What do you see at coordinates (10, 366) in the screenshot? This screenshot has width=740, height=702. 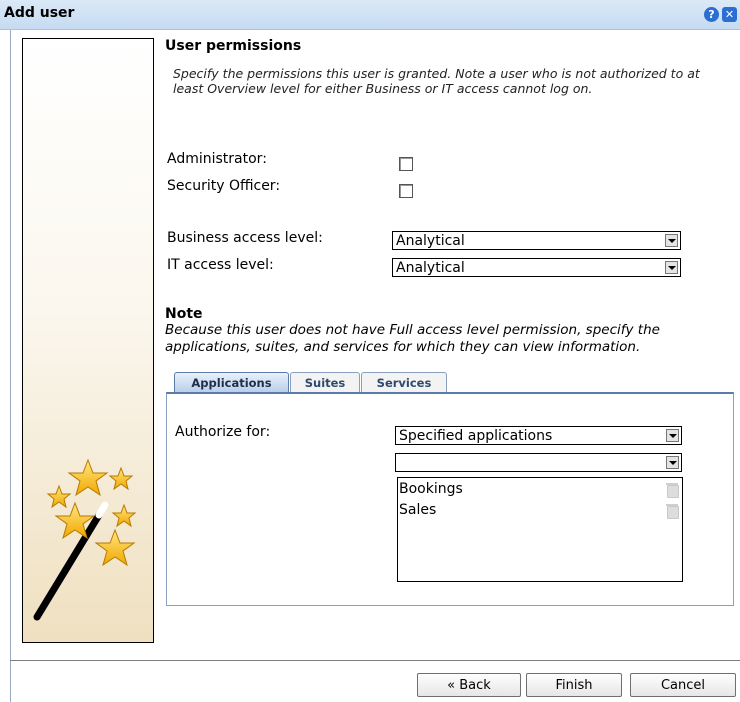 I see `dialog-left-border` at bounding box center [10, 366].